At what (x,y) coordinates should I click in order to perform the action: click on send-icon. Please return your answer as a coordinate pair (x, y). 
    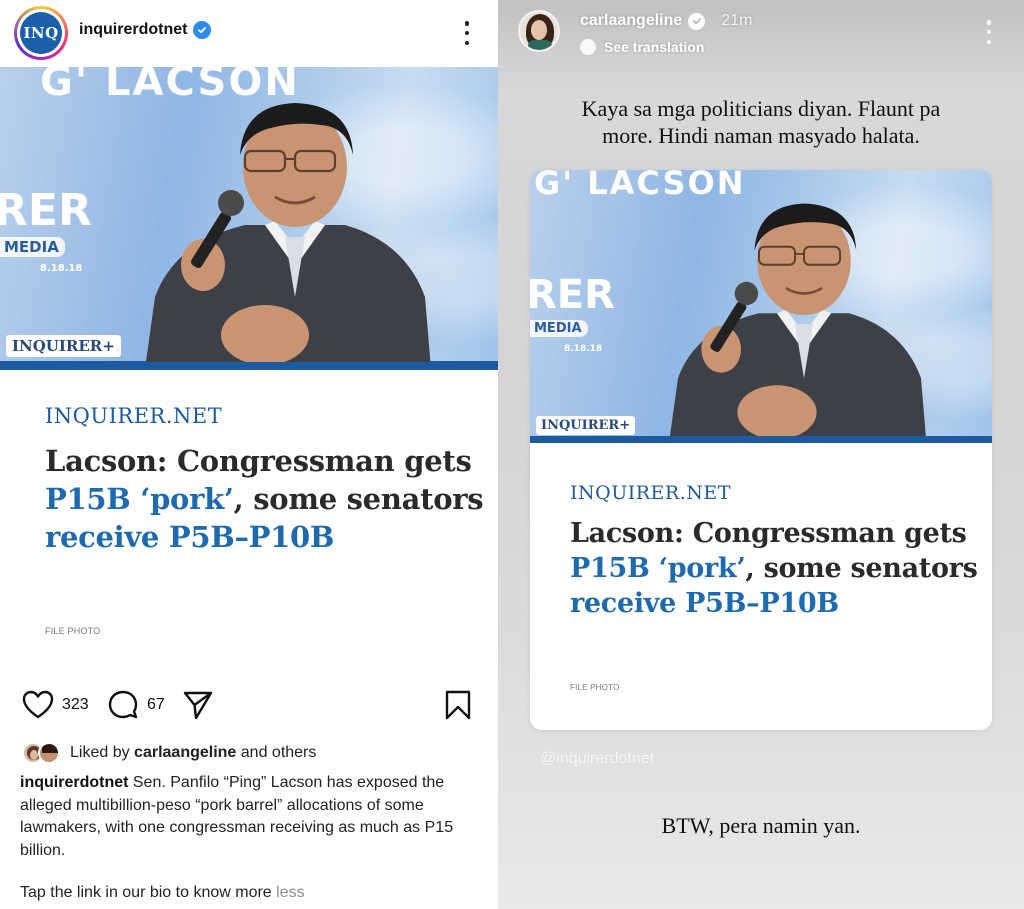
    Looking at the image, I should click on (198, 705).